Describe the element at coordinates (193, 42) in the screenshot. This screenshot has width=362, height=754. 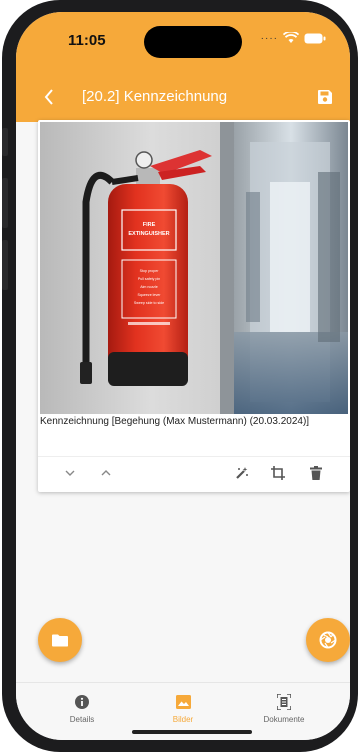
I see `dynamic-island` at that location.